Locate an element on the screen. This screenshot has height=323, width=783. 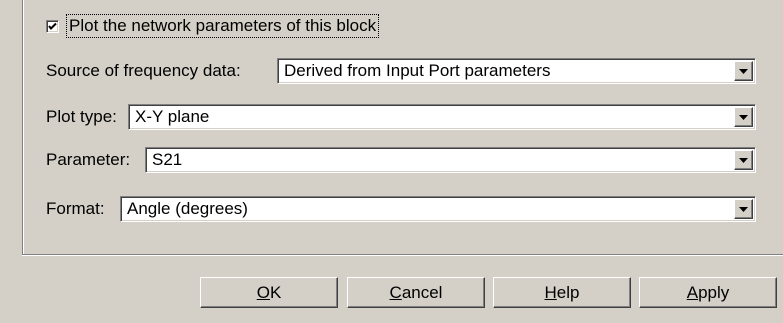
plot-type-row: Plot type: is located at coordinates (81, 117).